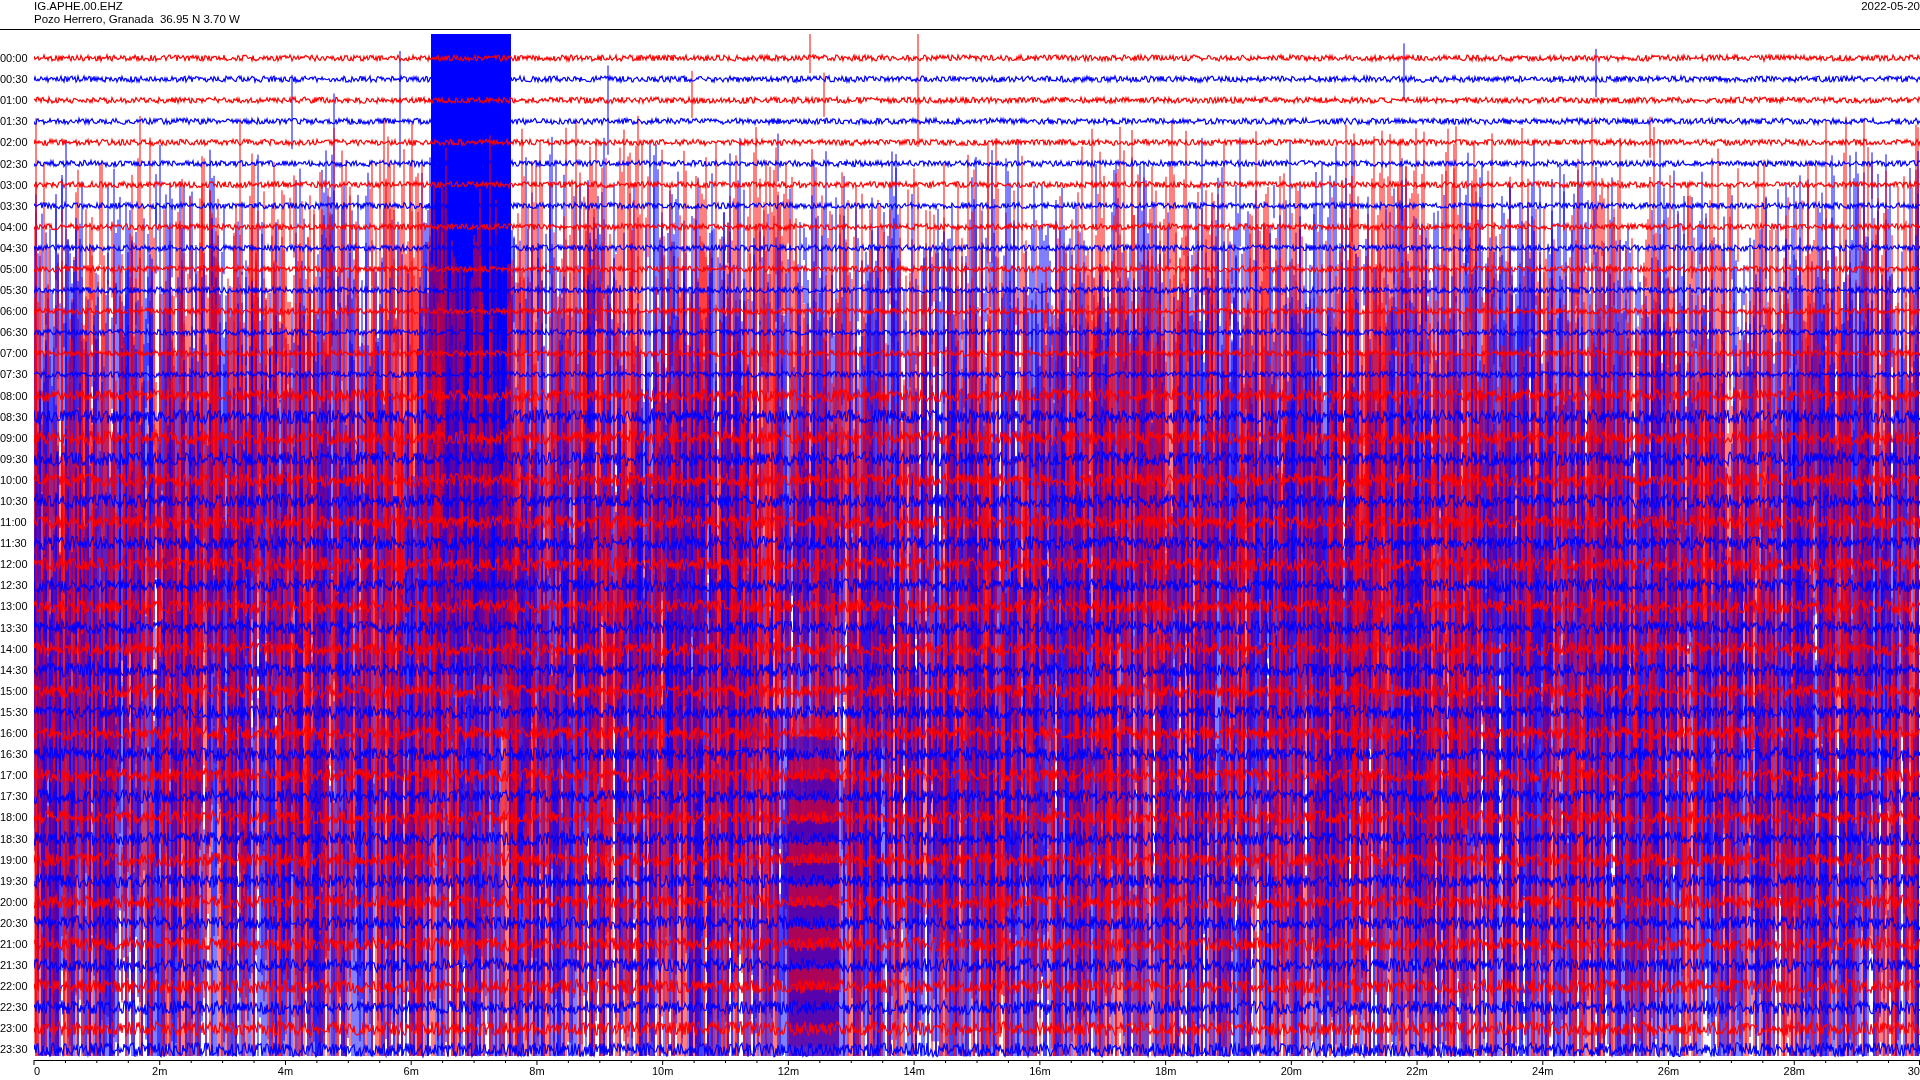 Image resolution: width=1920 pixels, height=1080 pixels. Describe the element at coordinates (14, 859) in the screenshot. I see `time-label: 19:00` at that location.